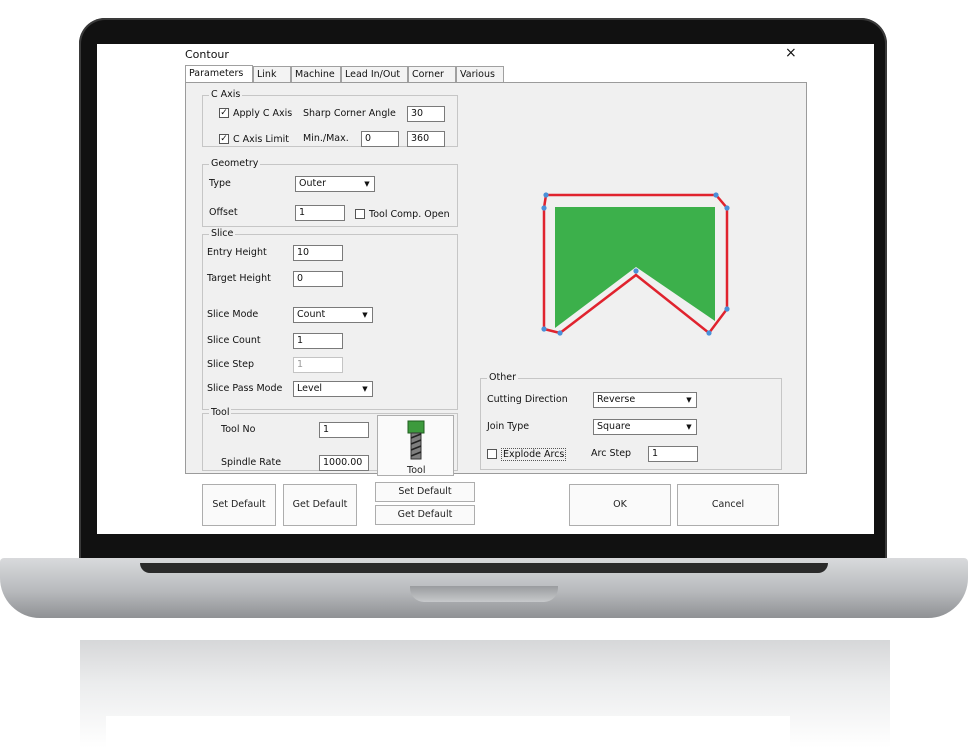  What do you see at coordinates (645, 400) in the screenshot?
I see `cutting-direction-select: Reverse ▼` at bounding box center [645, 400].